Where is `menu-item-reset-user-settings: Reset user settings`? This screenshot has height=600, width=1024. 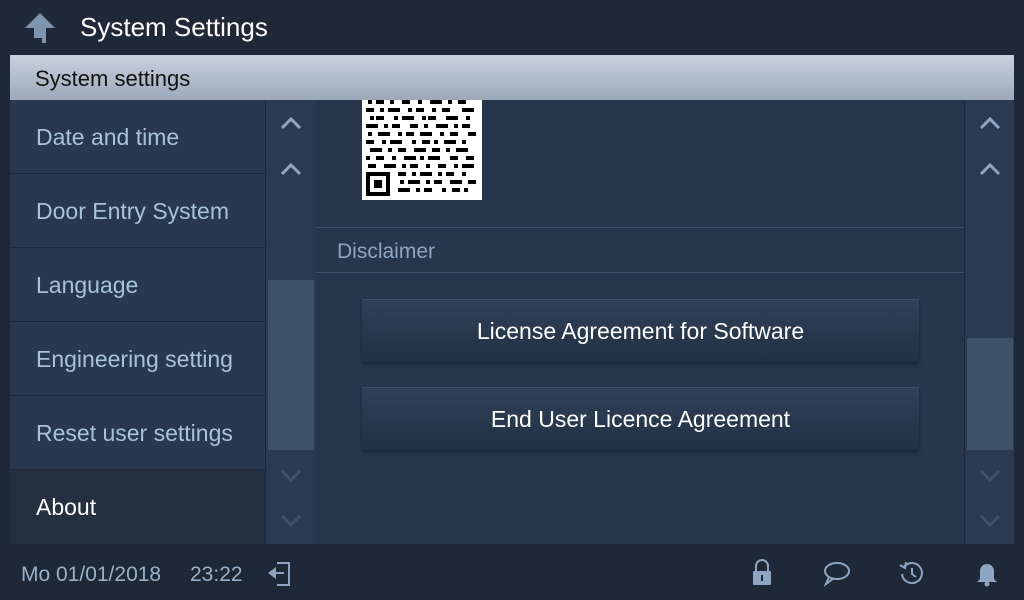 menu-item-reset-user-settings: Reset user settings is located at coordinates (137, 433).